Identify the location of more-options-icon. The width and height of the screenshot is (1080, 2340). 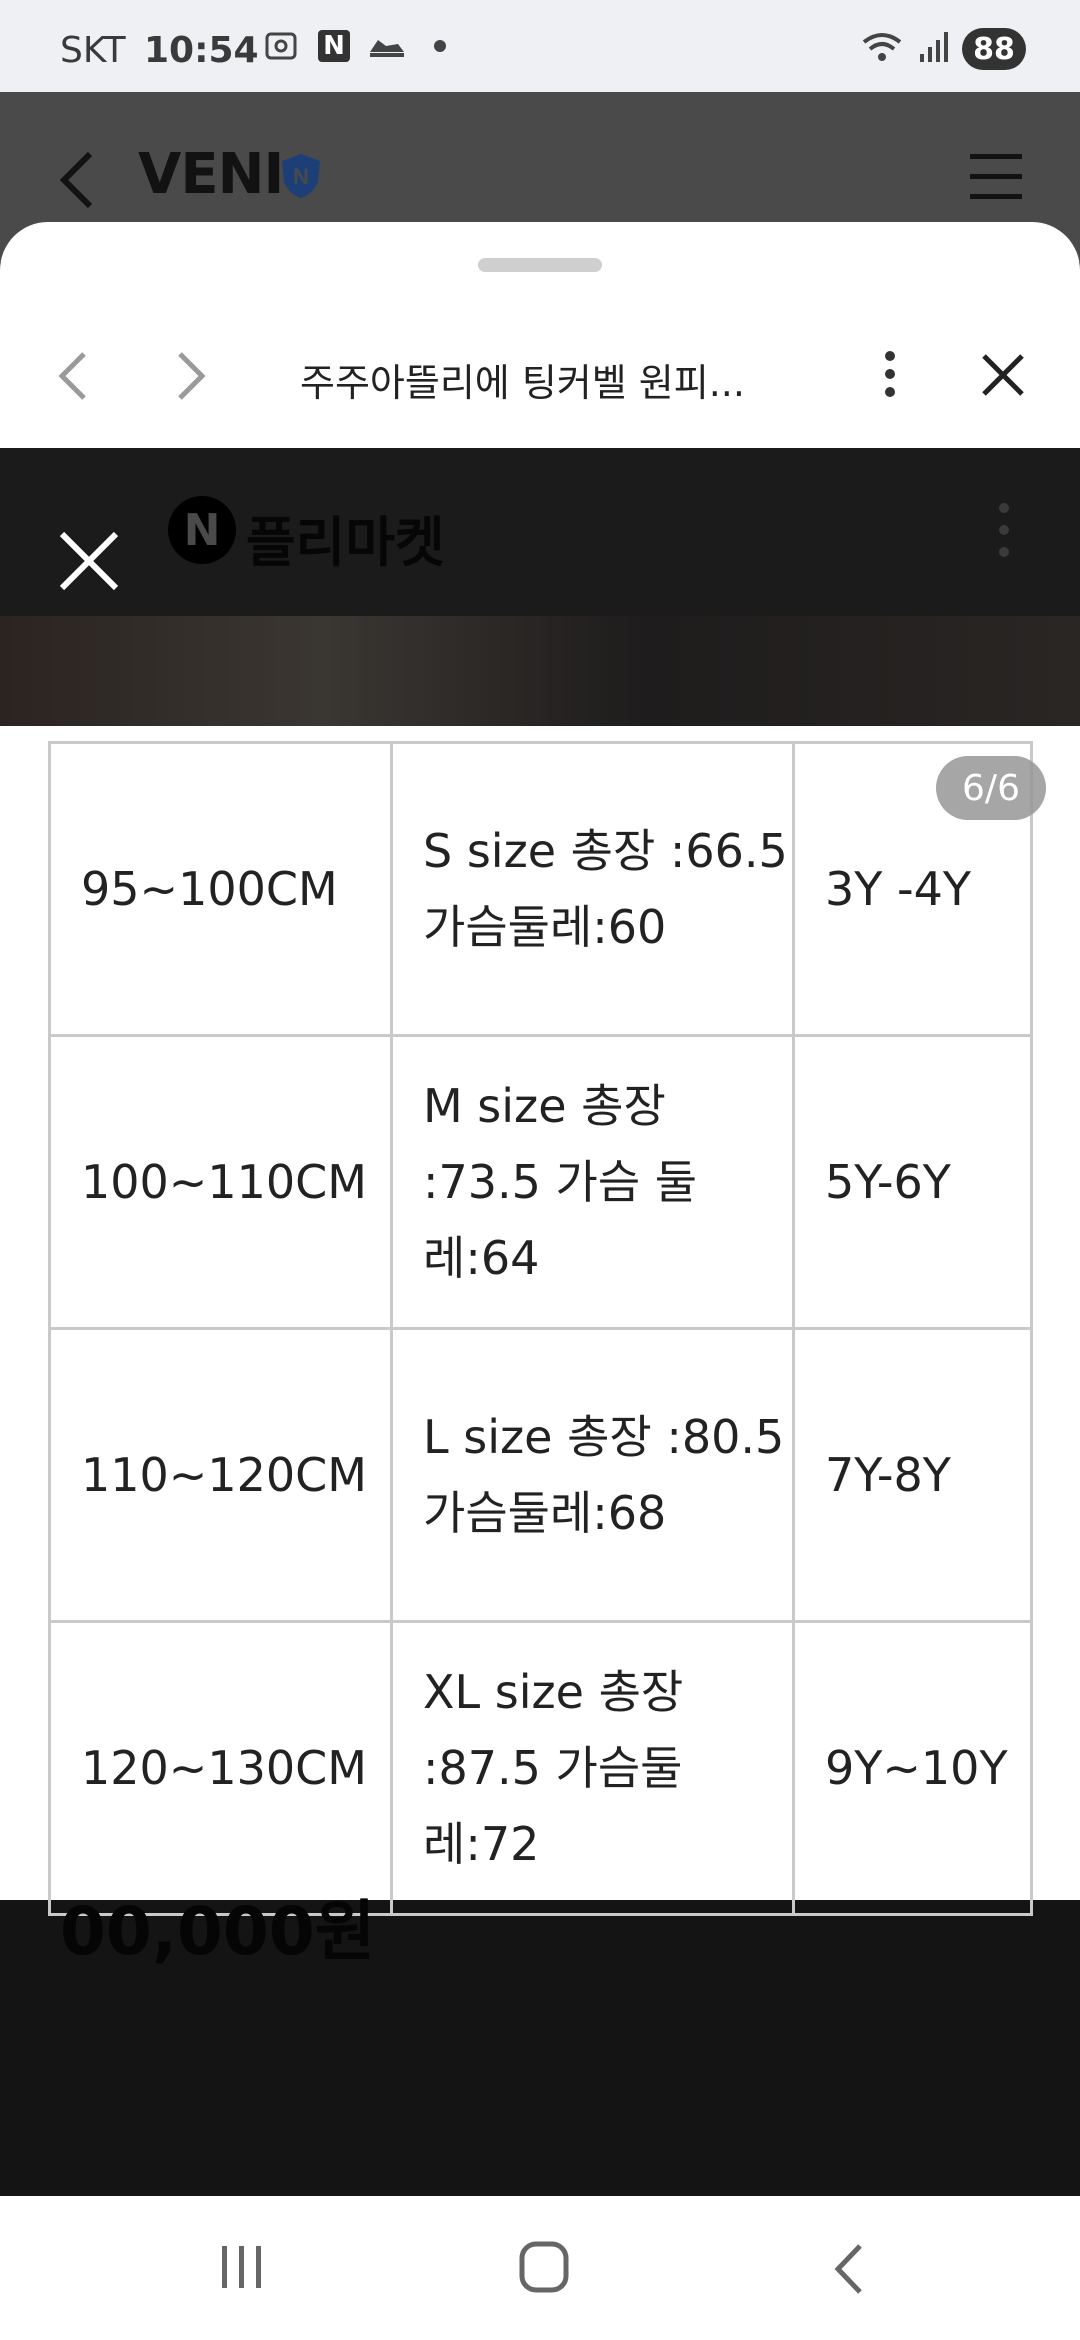
(890, 376).